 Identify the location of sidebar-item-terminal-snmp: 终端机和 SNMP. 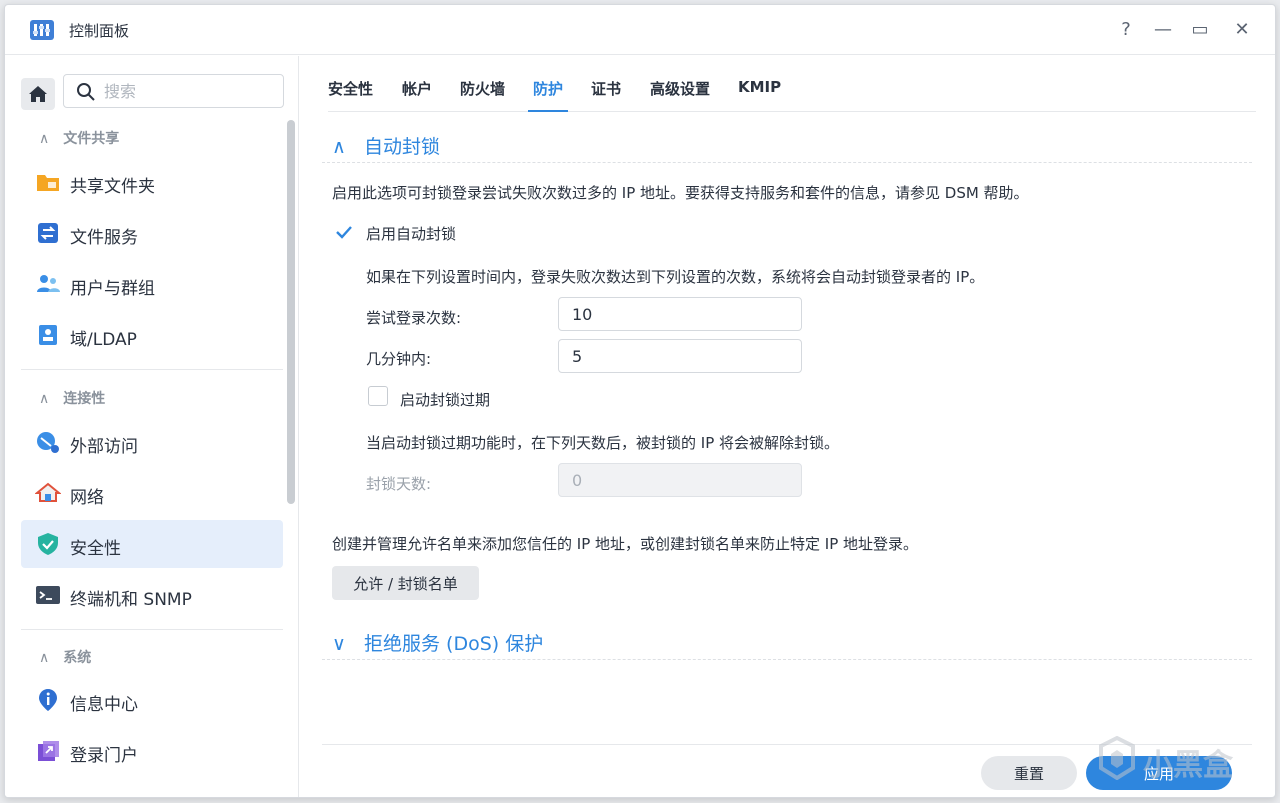
(152, 595).